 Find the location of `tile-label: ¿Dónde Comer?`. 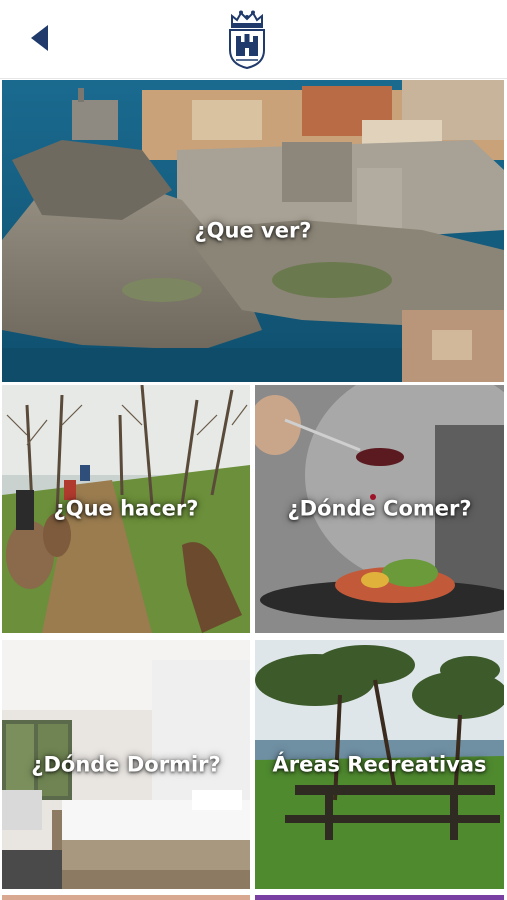

tile-label: ¿Dónde Comer? is located at coordinates (379, 508).